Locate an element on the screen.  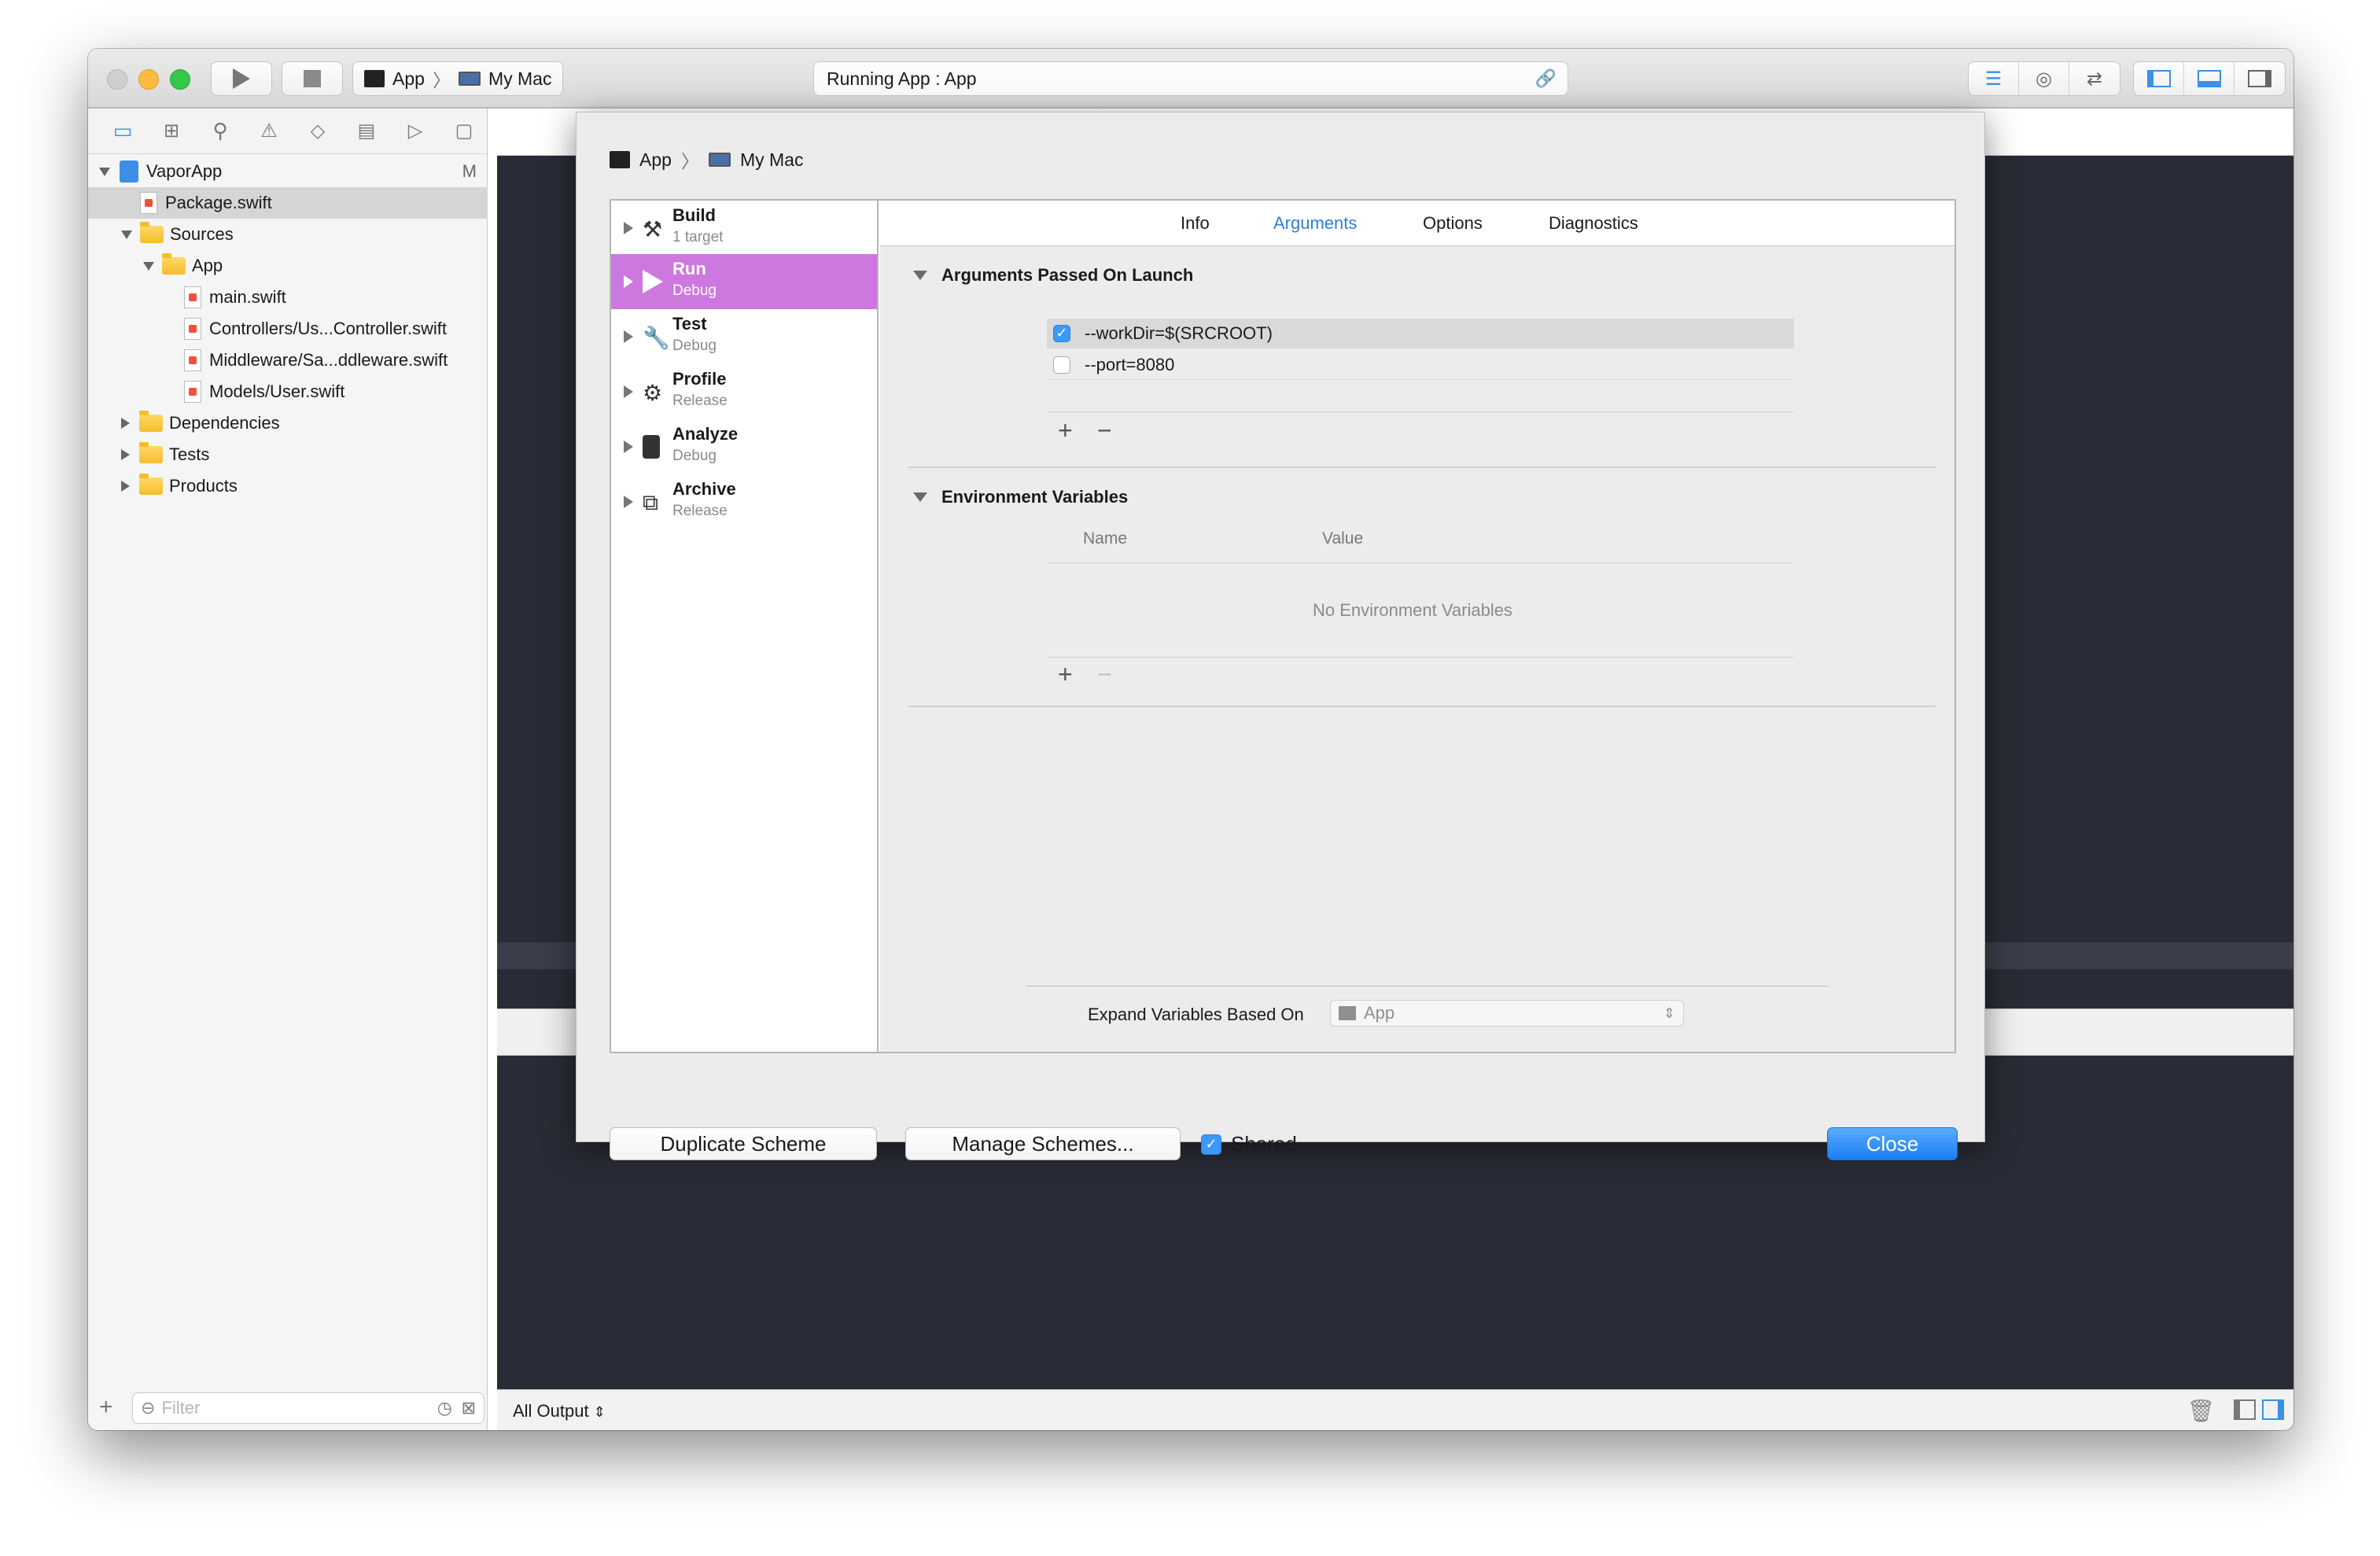
argument-row: --port=8080 is located at coordinates (1420, 365).